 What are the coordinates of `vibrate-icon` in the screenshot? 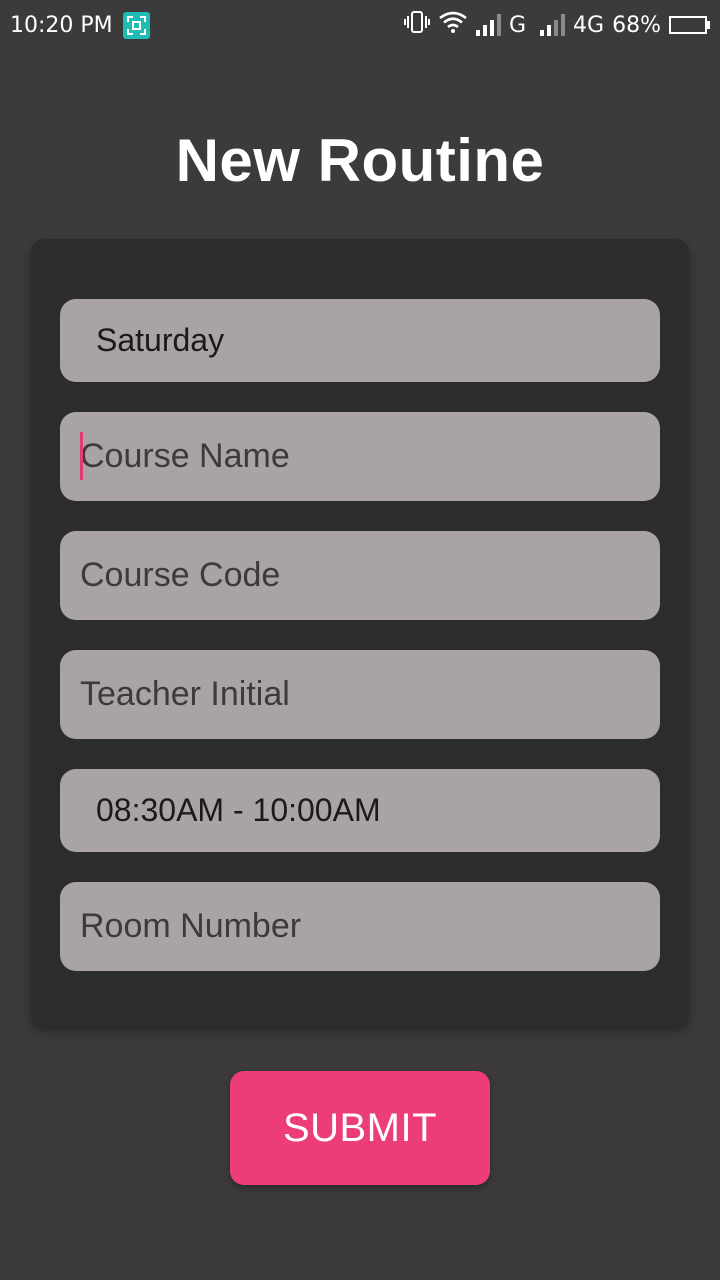 It's located at (416, 25).